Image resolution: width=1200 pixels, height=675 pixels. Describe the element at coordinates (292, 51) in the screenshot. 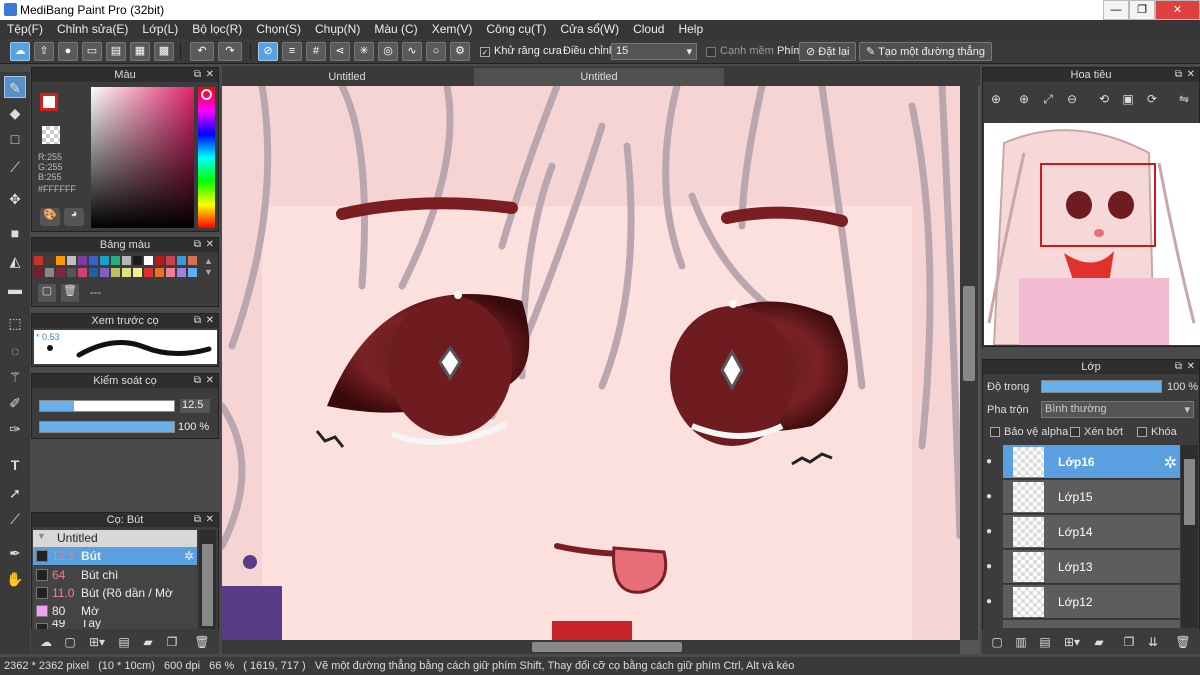

I see `parallel-snap-icon: ≡` at that location.